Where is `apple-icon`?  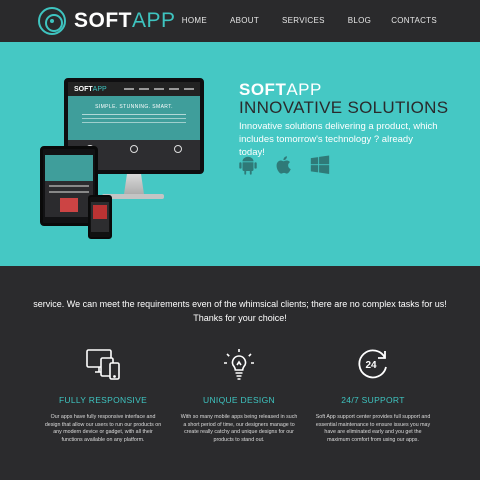
apple-icon is located at coordinates (284, 165).